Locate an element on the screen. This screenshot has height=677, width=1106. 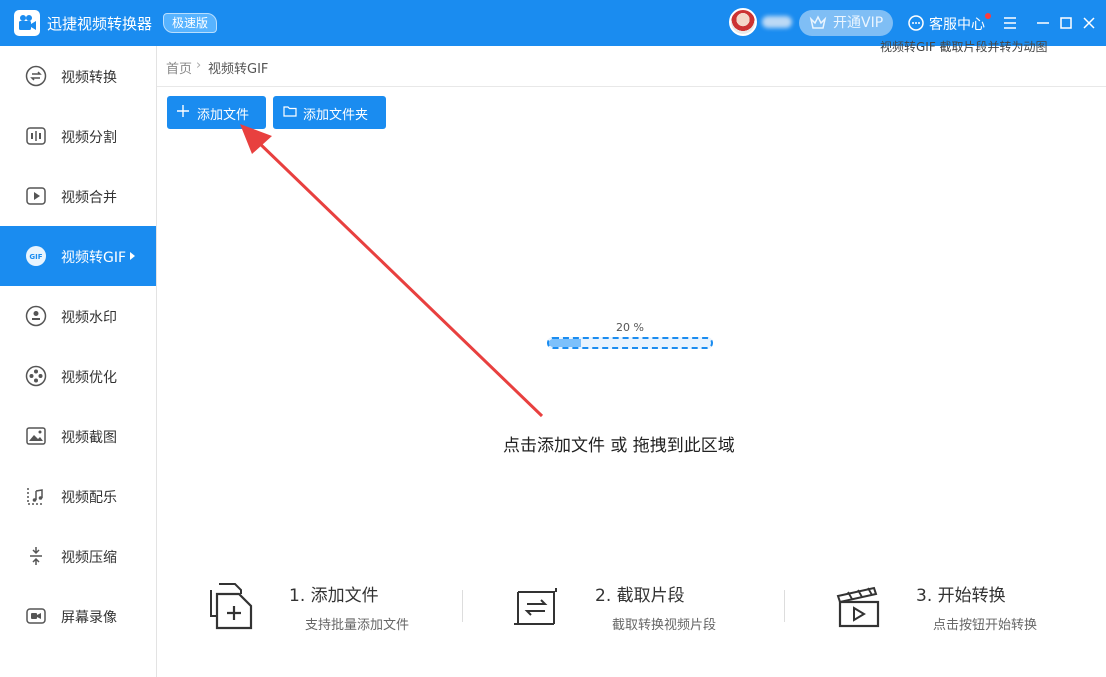
sidebar-item-label: 屏幕录像 is located at coordinates (89, 618).